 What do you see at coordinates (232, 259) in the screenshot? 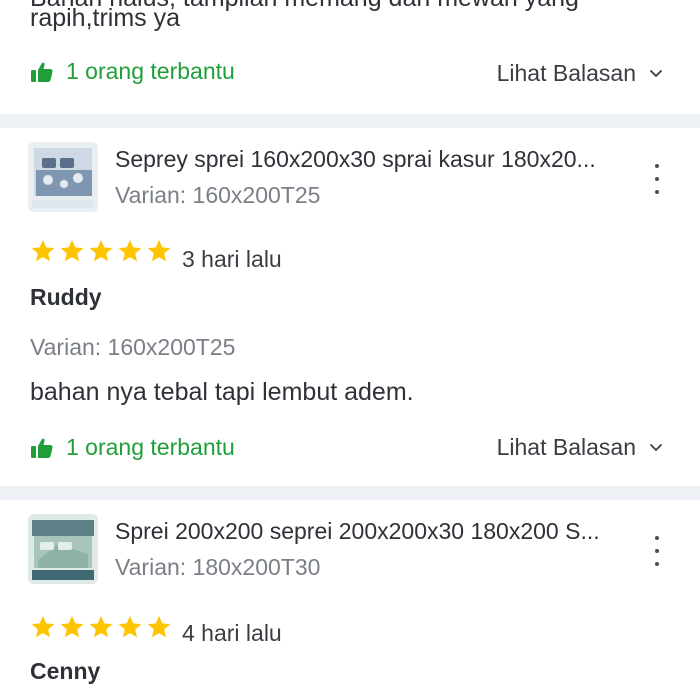
I see `review-time: 3 hari lalu` at bounding box center [232, 259].